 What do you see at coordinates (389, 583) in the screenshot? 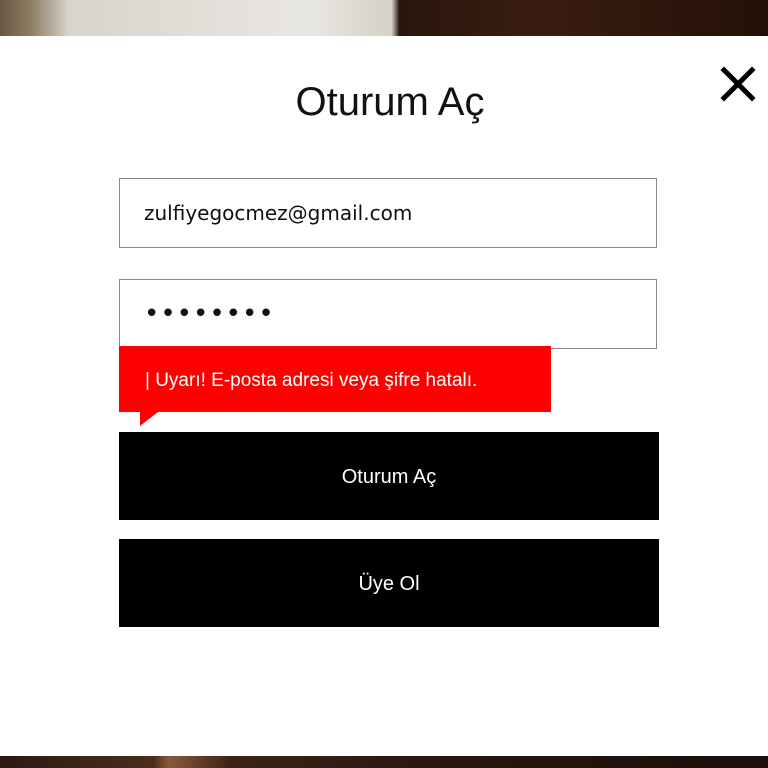
I see `register-button: Üye Ol` at bounding box center [389, 583].